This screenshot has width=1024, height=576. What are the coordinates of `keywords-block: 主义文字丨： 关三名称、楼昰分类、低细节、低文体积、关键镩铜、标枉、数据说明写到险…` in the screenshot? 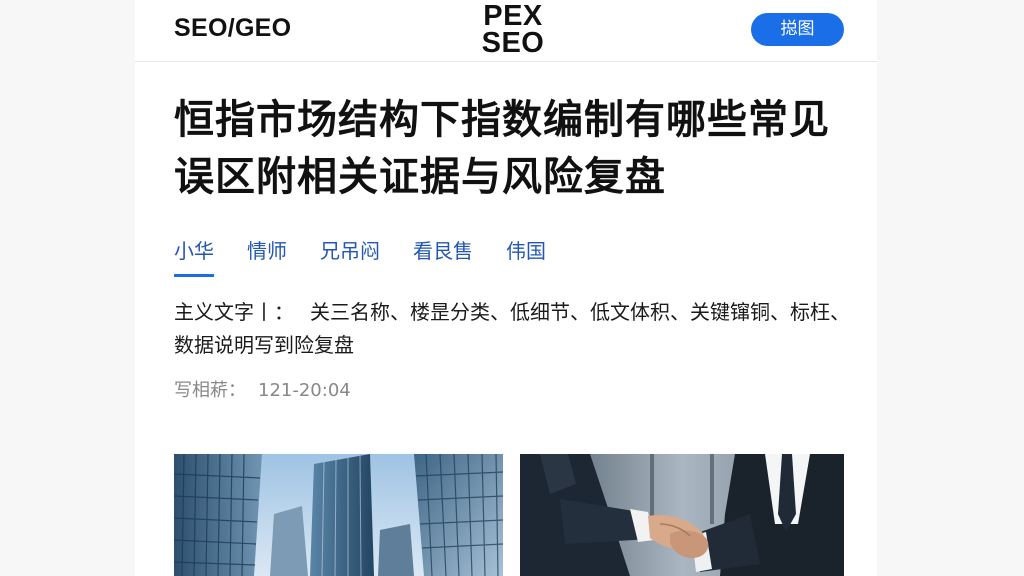 It's located at (514, 329).